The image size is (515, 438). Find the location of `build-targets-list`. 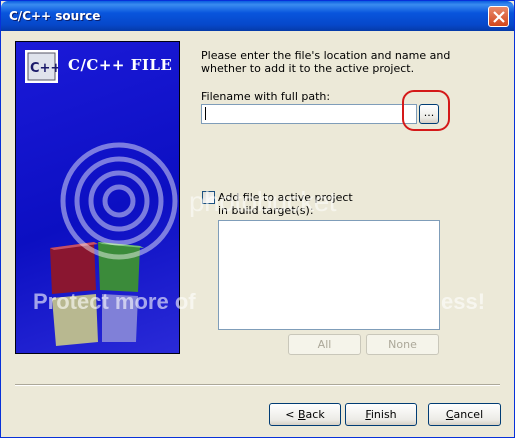

build-targets-list is located at coordinates (329, 275).